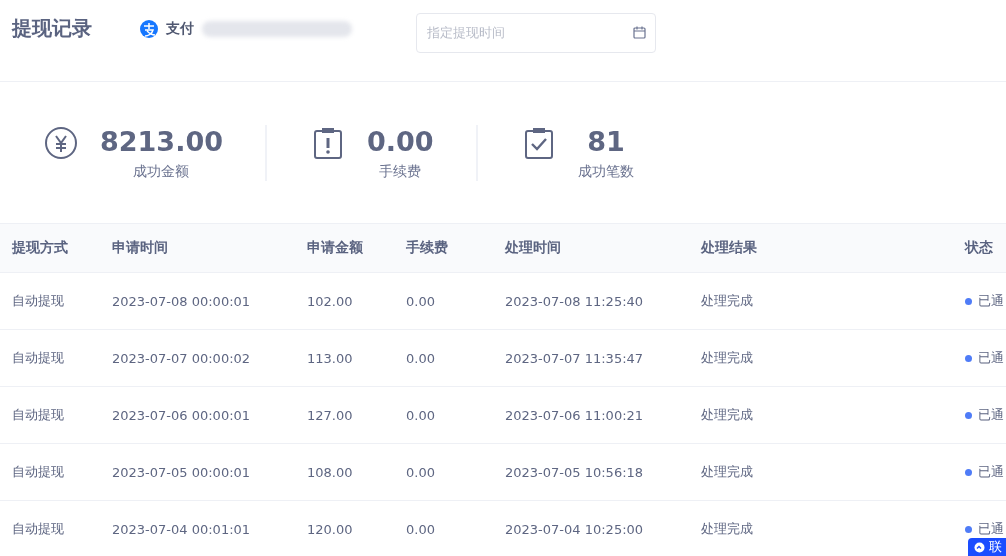  I want to click on table-cell-text: 2023-07-08 11:25:40, so click(575, 301).